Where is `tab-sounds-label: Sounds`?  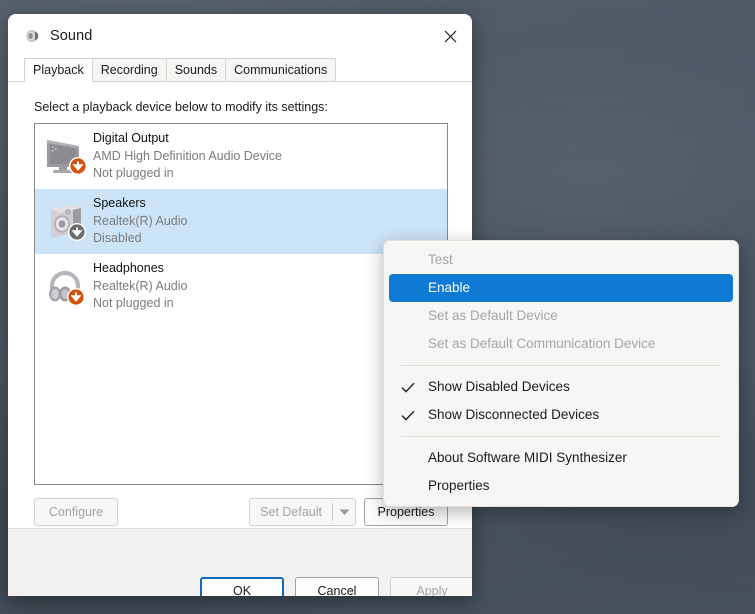 tab-sounds-label: Sounds is located at coordinates (196, 70).